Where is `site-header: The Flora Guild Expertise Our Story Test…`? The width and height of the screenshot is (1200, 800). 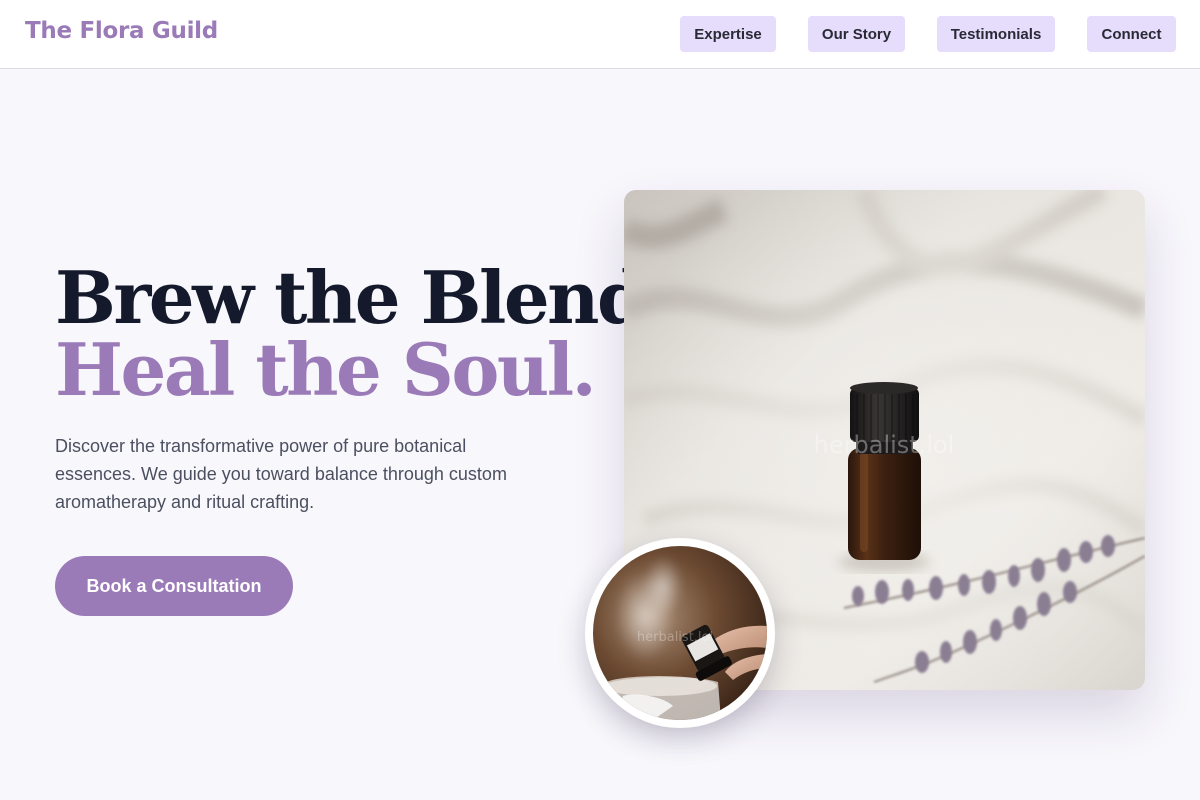 site-header: The Flora Guild Expertise Our Story Test… is located at coordinates (600, 34).